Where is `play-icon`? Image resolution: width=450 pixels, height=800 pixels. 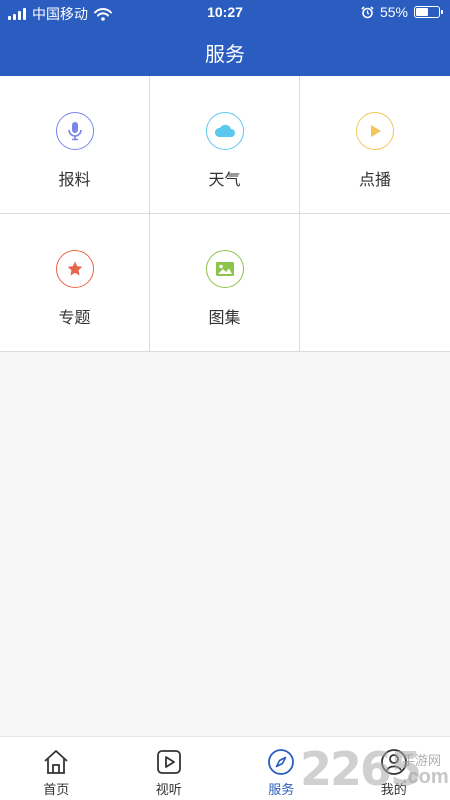 play-icon is located at coordinates (375, 131).